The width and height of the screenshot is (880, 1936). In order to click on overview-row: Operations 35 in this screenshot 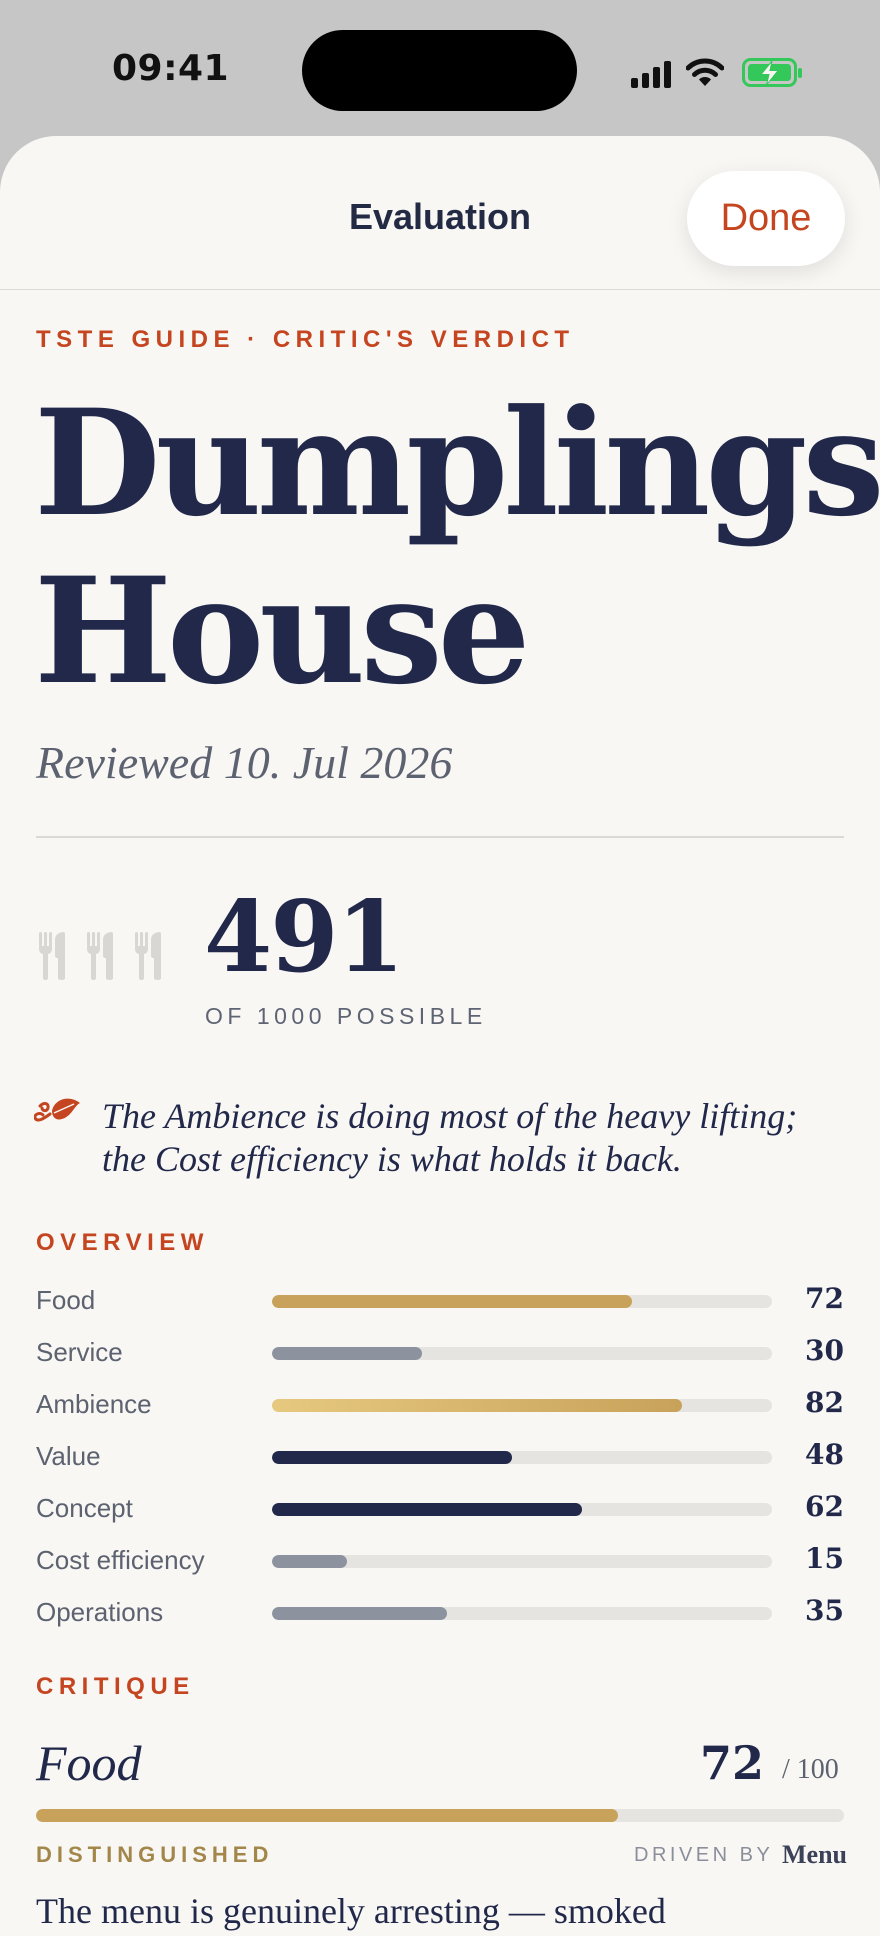, I will do `click(440, 1612)`.